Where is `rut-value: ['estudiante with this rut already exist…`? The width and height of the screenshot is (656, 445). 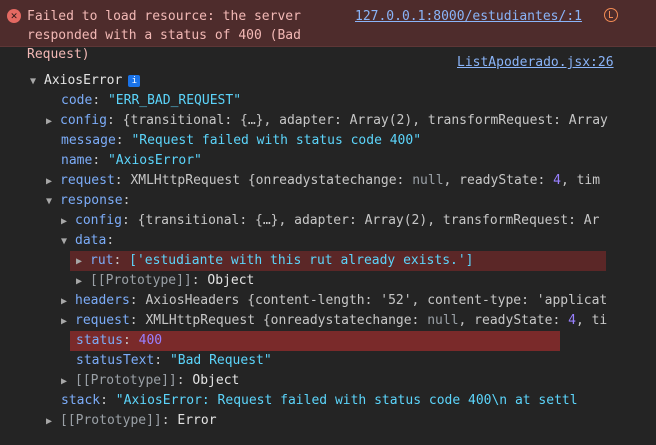 rut-value: ['estudiante with this rut already exist… is located at coordinates (301, 260).